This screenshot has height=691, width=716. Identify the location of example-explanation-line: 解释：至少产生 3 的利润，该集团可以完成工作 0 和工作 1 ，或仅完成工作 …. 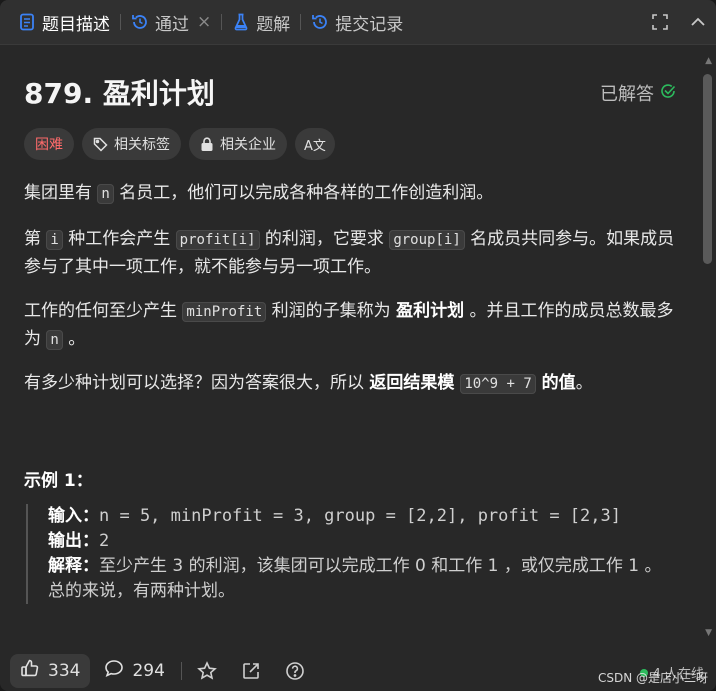
(373, 566).